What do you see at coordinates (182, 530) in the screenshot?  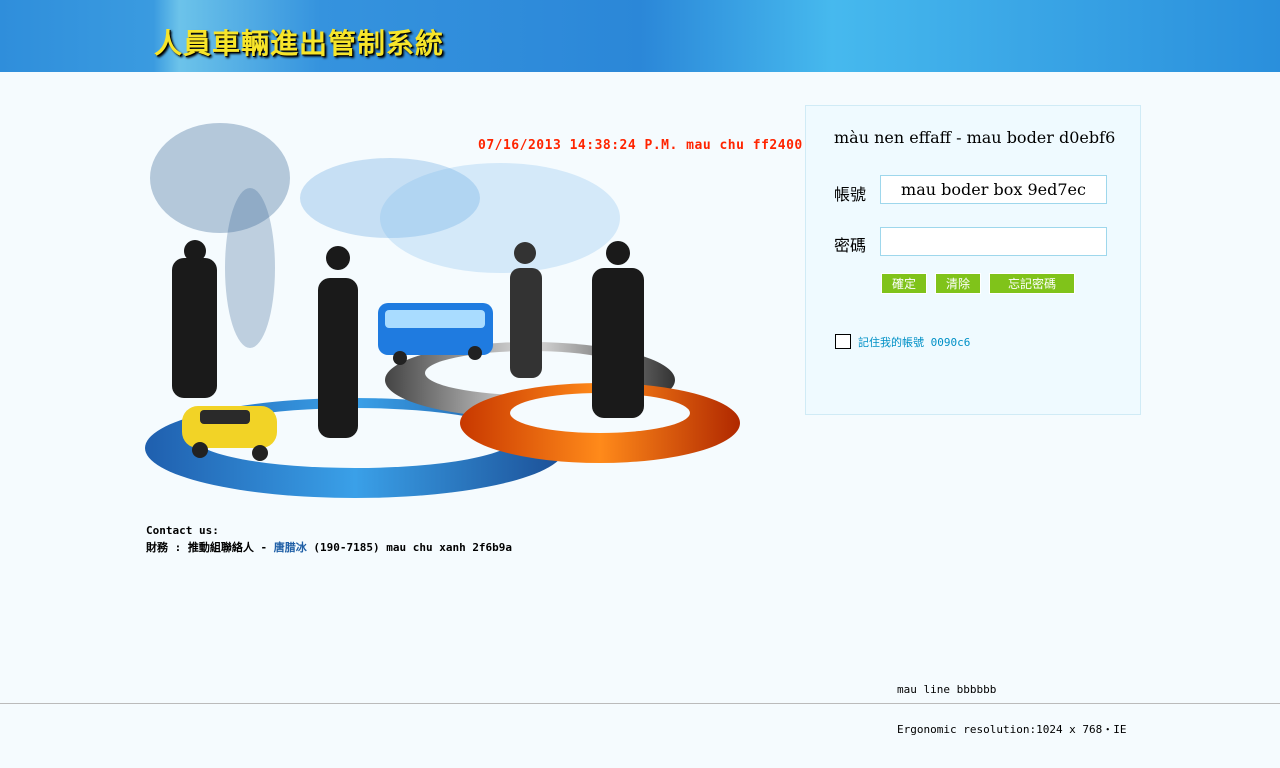 I see `contact-heading: Contact us:` at bounding box center [182, 530].